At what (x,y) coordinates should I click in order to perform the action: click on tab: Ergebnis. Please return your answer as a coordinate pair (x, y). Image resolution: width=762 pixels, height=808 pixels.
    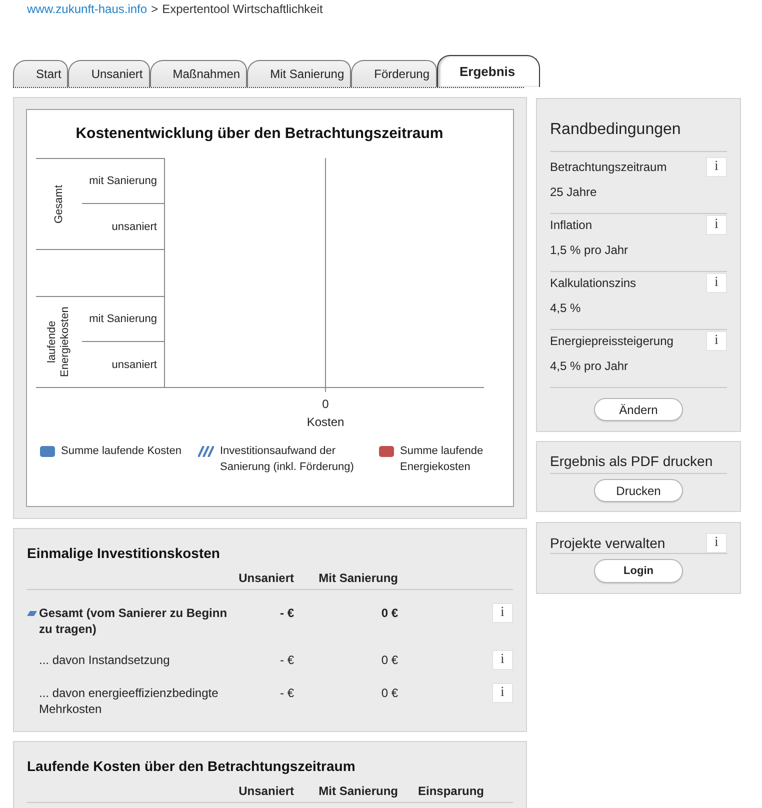
    Looking at the image, I should click on (488, 71).